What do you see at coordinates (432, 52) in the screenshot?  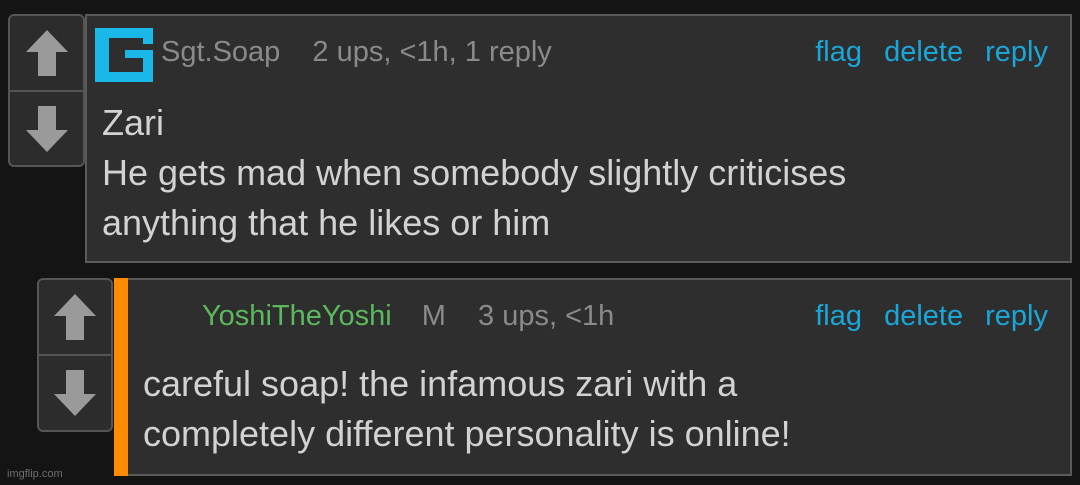 I see `comment-meta: 2 ups, <1h, 1 reply` at bounding box center [432, 52].